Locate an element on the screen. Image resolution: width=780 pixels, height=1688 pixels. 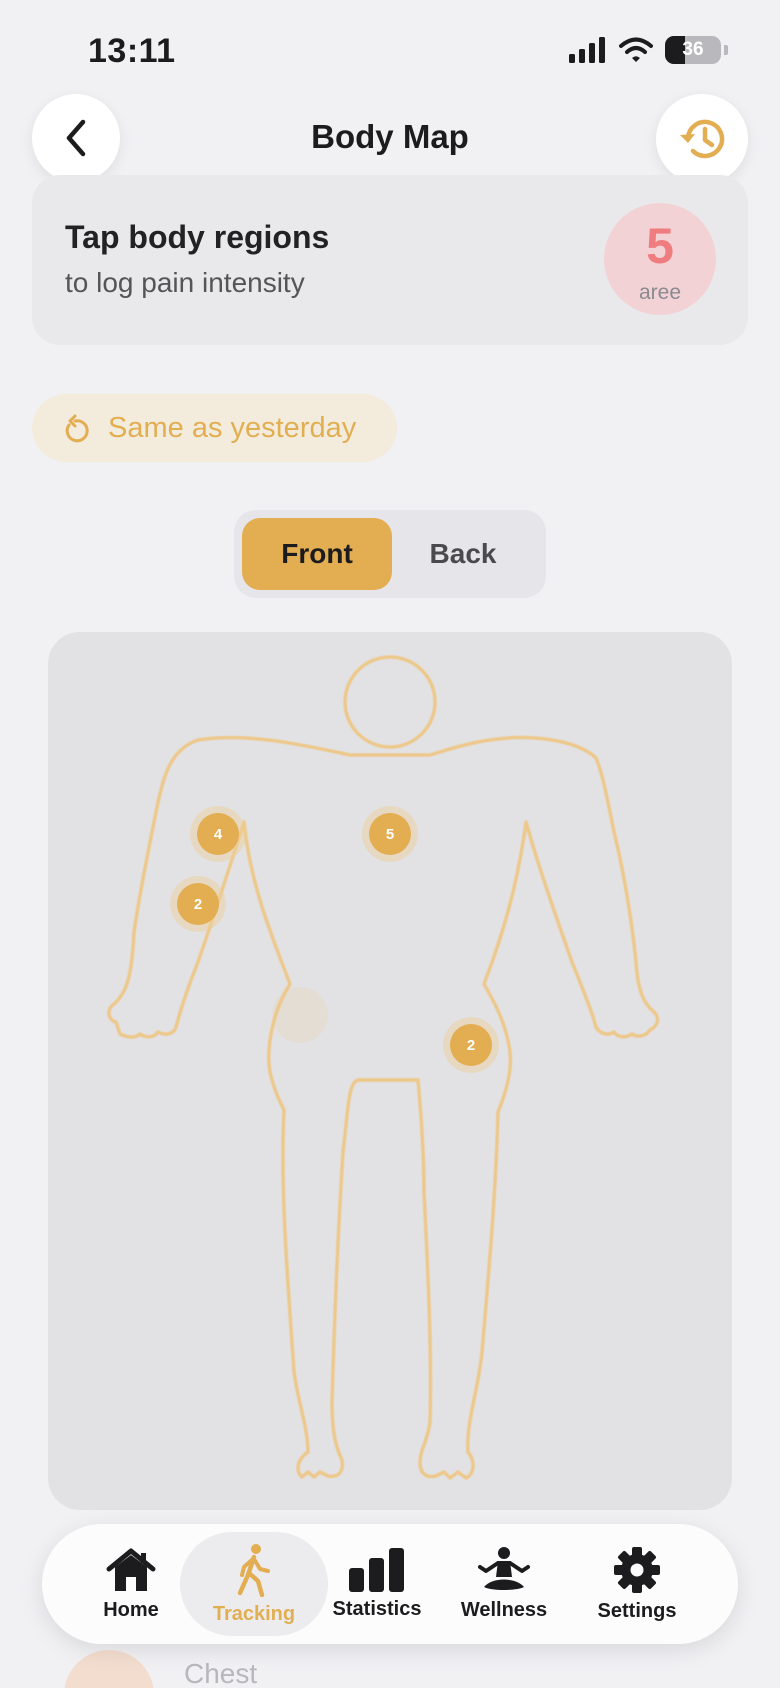
area-count-value: 5 is located at coordinates (660, 246).